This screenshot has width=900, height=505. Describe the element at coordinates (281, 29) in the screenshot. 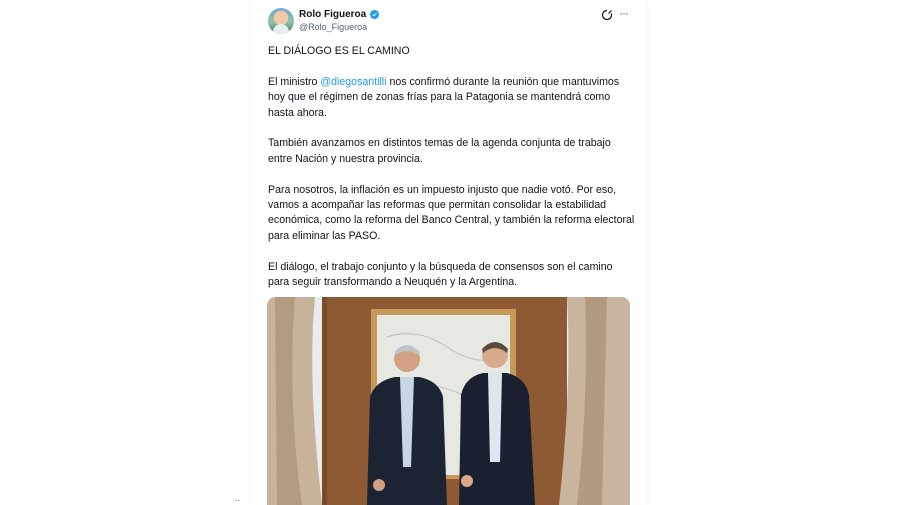

I see `avatar-figure` at that location.